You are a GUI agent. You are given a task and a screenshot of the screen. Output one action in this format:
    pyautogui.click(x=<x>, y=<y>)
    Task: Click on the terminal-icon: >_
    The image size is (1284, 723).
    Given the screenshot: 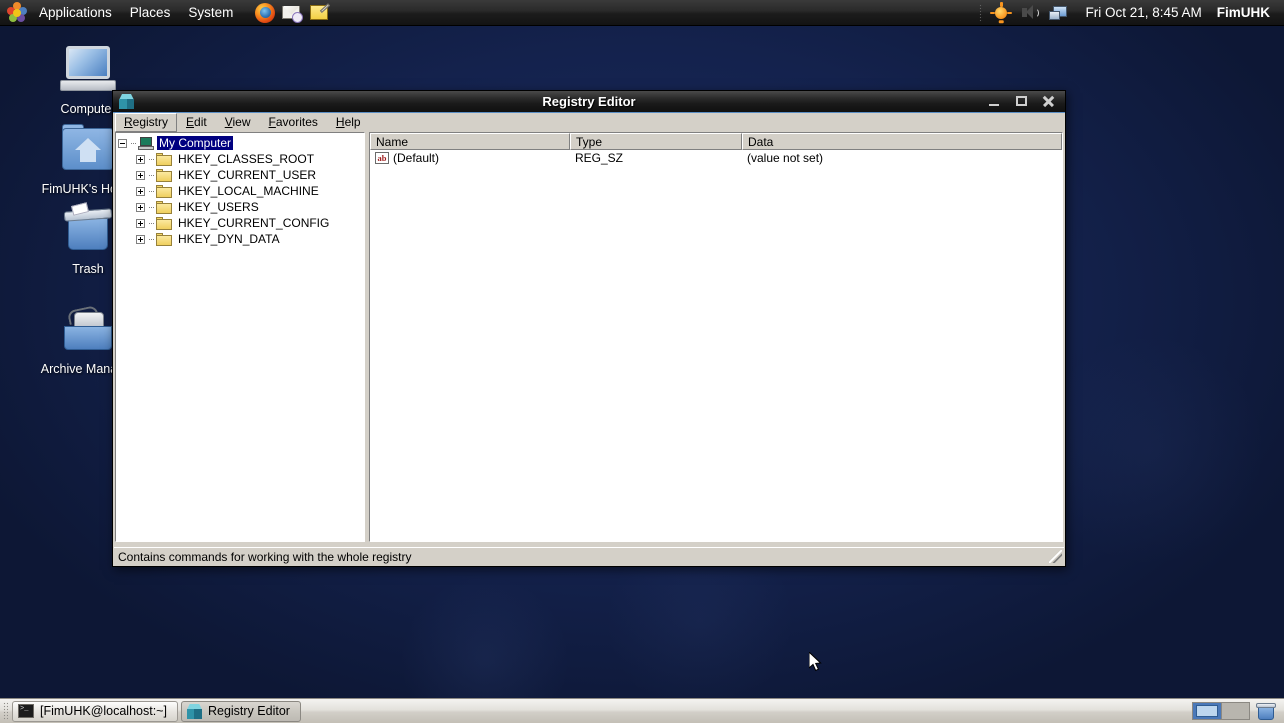 What is the action you would take?
    pyautogui.click(x=26, y=711)
    